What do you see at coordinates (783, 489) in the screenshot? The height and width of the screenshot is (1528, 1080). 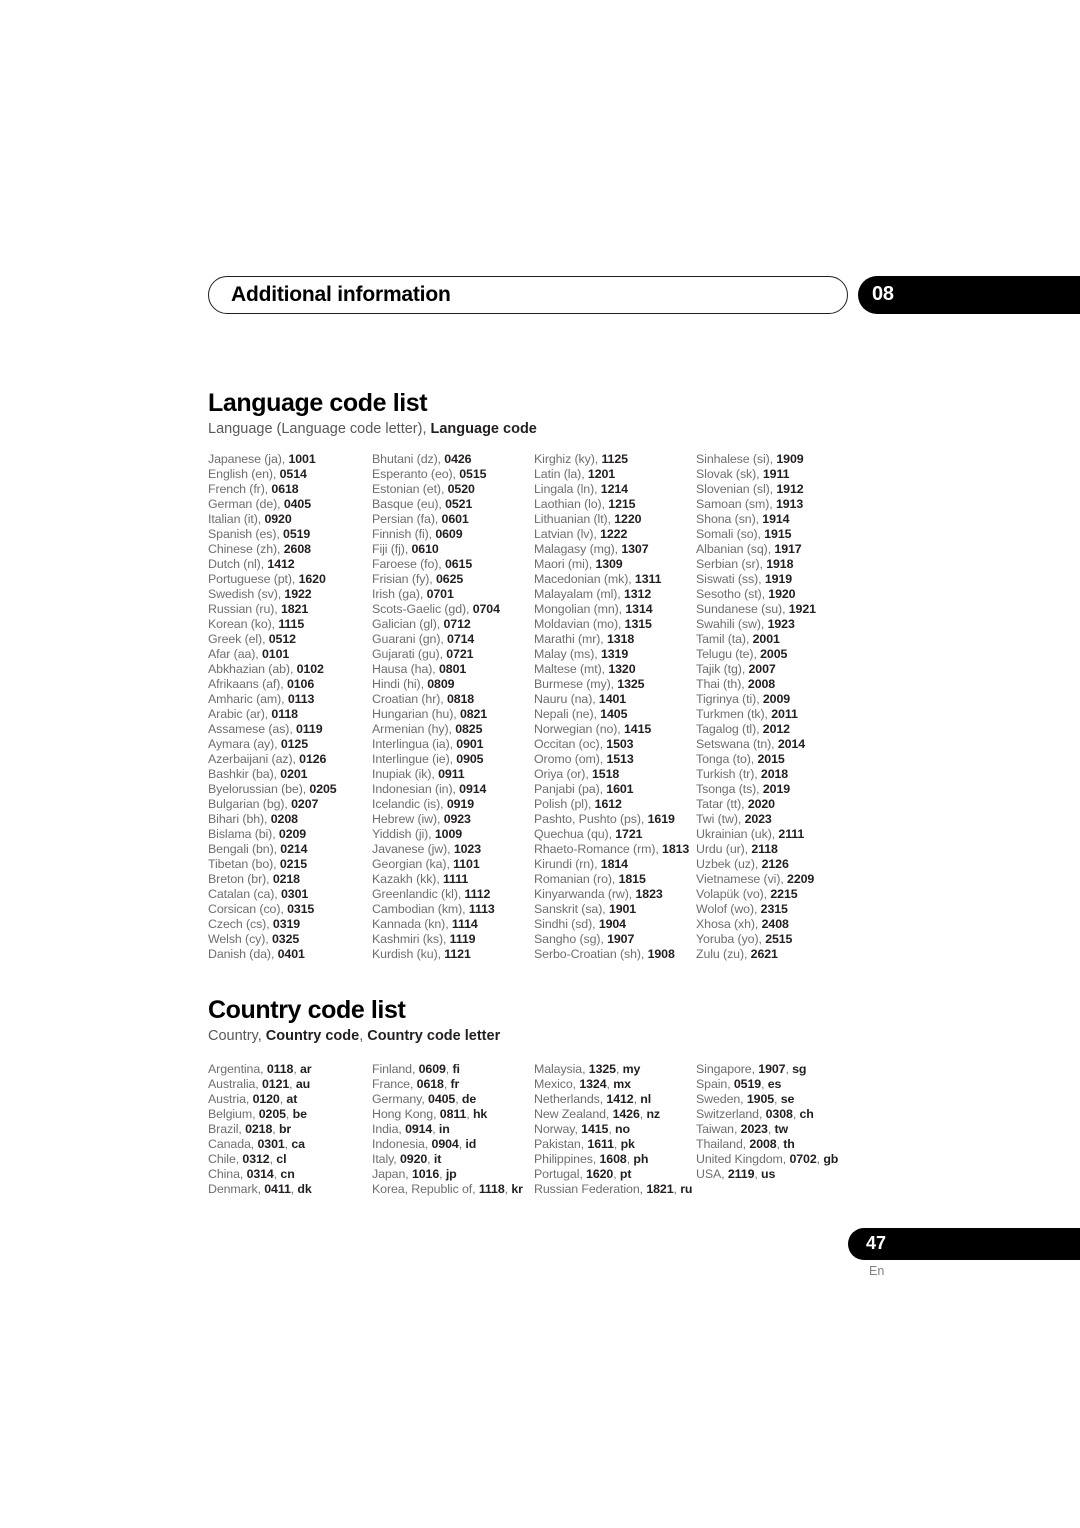 I see `language-code-entry: Slovenian (sl), 1912` at bounding box center [783, 489].